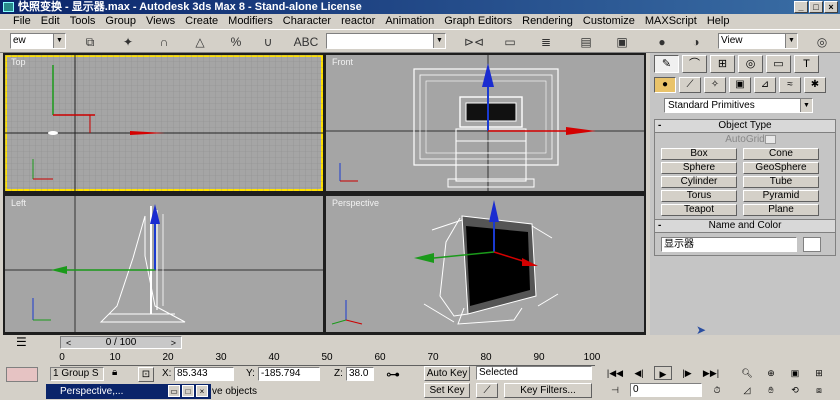  Describe the element at coordinates (164, 264) in the screenshot. I see `left-viewport: Left` at that location.